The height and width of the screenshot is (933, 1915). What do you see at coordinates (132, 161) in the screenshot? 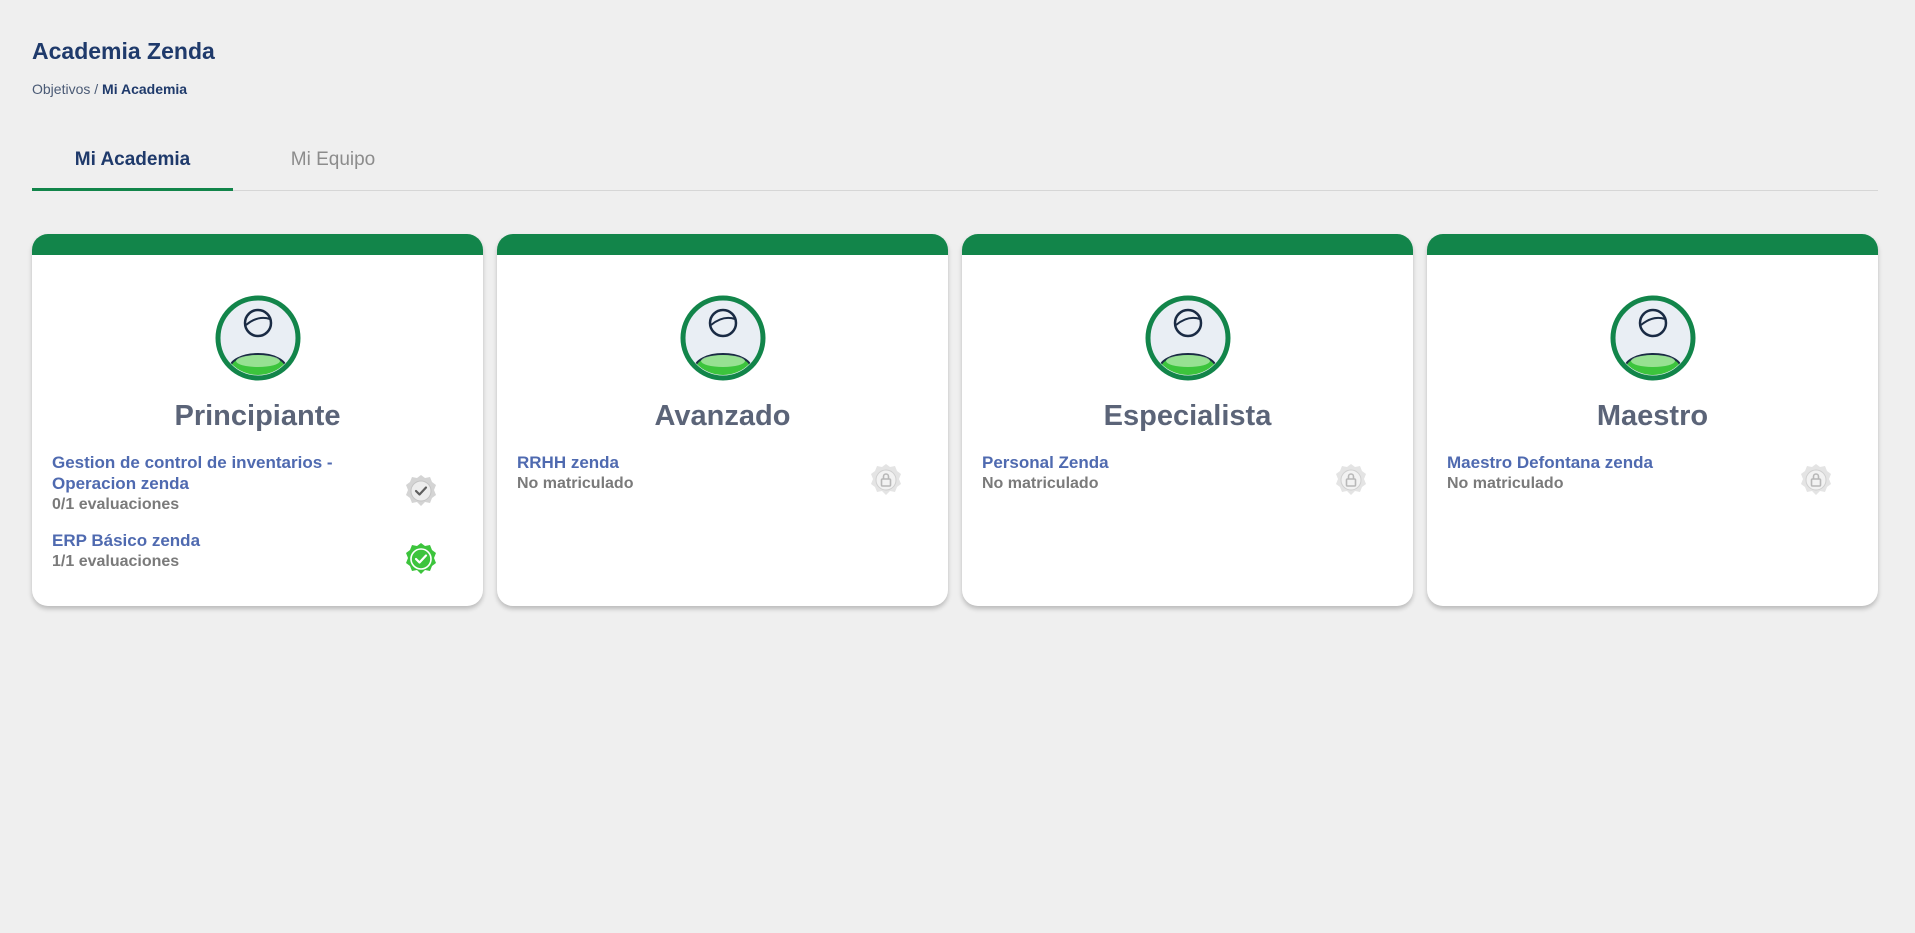
I see `tab-mi-academia: Mi Academia` at bounding box center [132, 161].